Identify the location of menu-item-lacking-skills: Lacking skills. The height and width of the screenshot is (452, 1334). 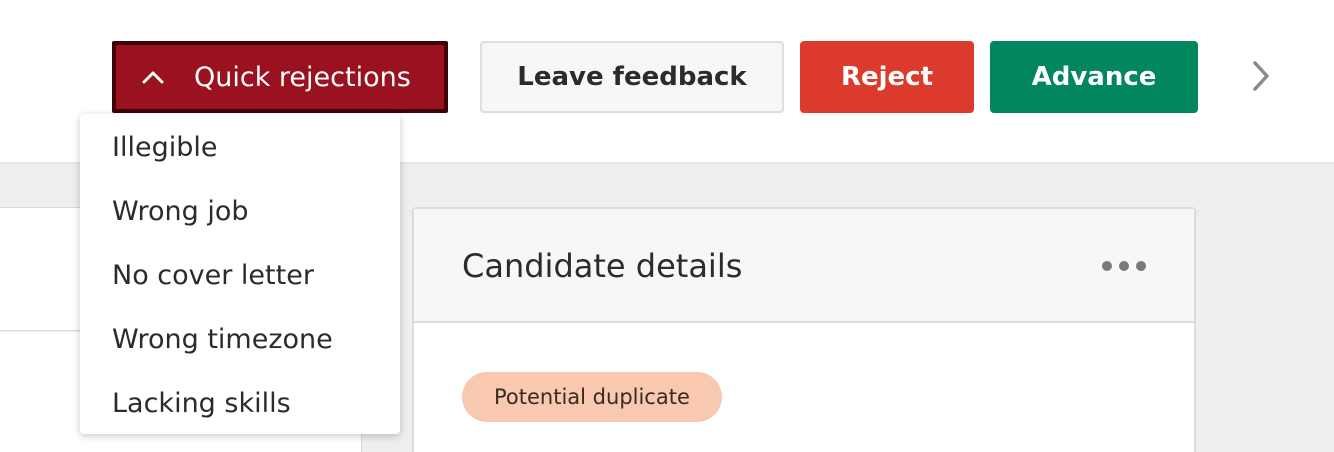
(240, 403).